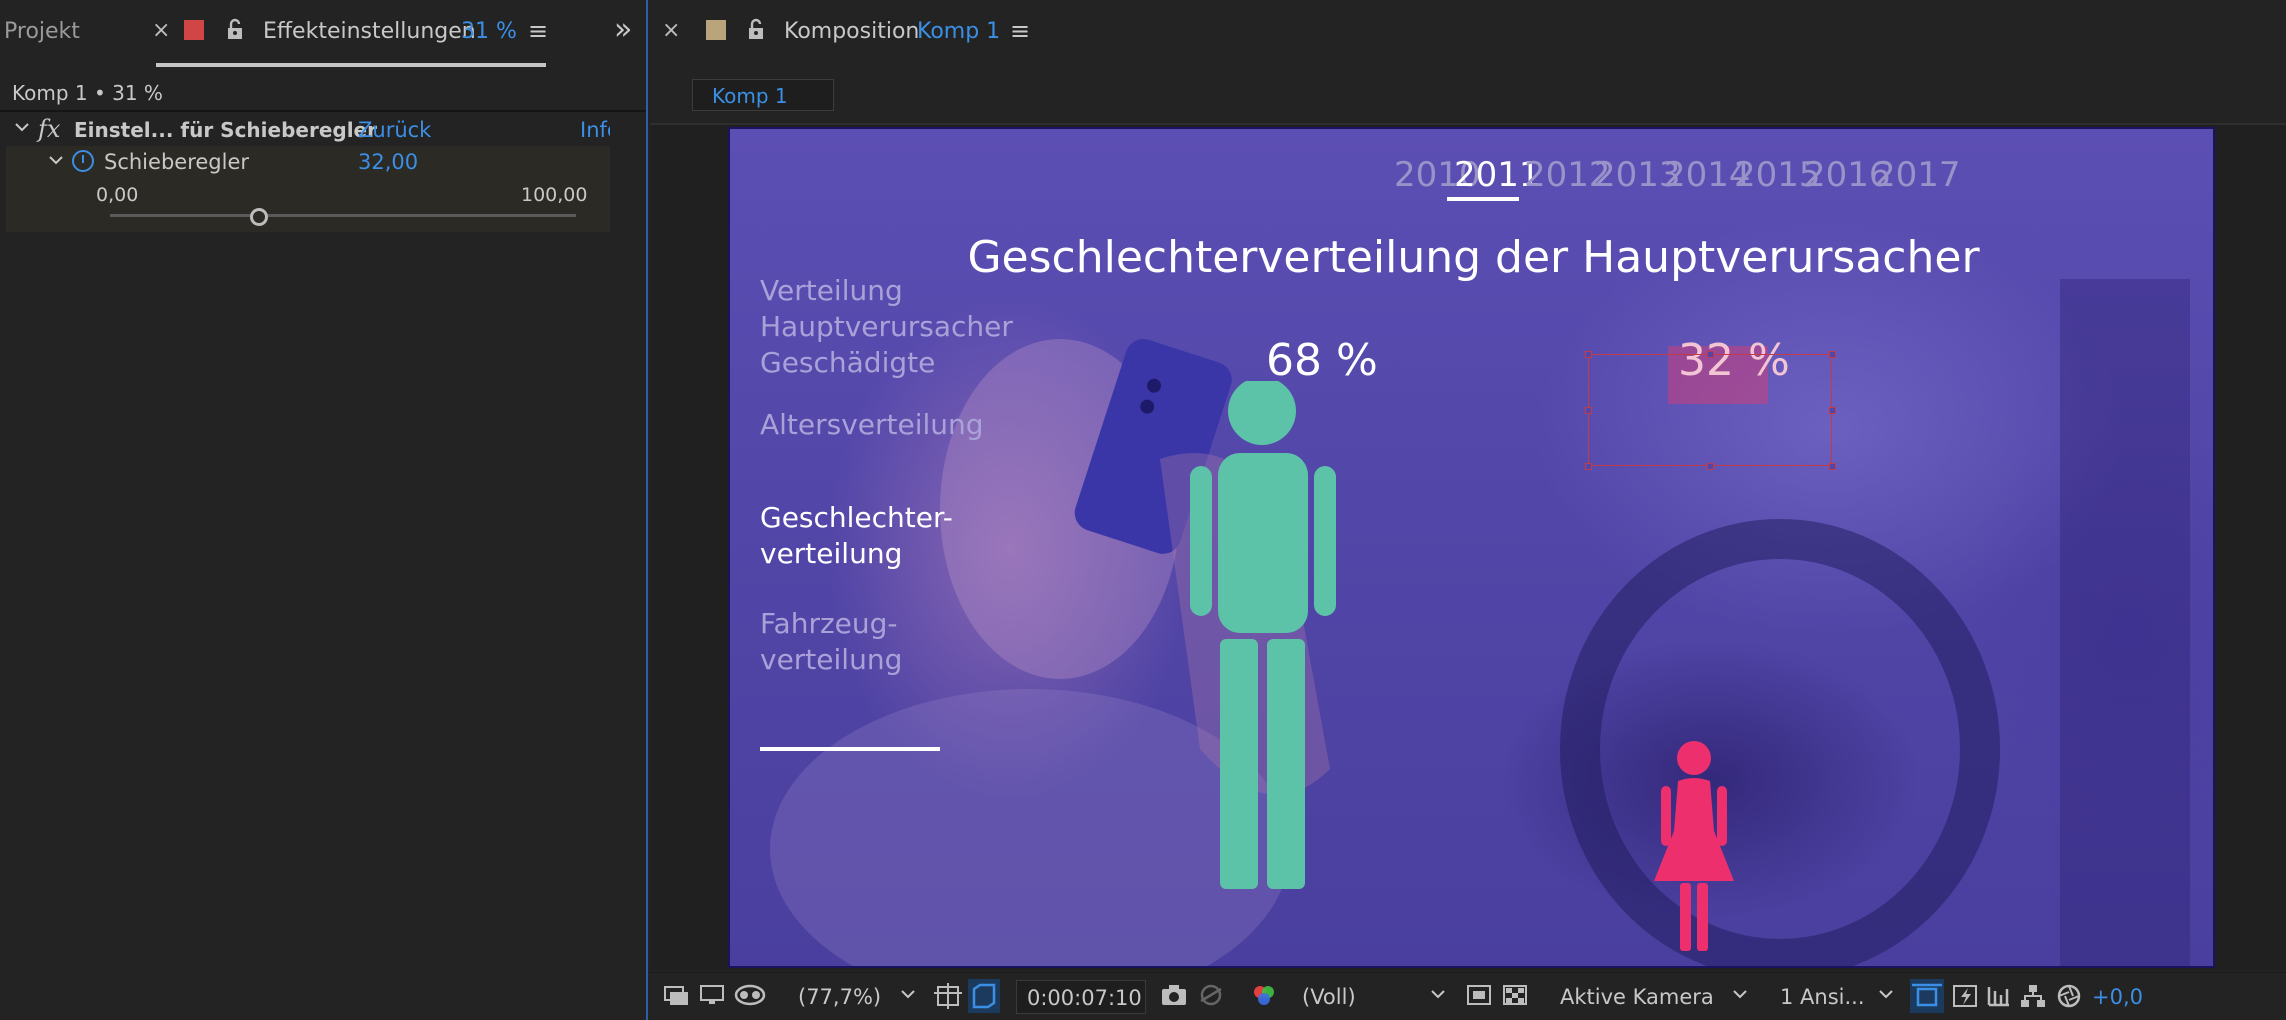 This screenshot has height=1020, width=2286. I want to click on zoom-select: (77,7%), so click(838, 997).